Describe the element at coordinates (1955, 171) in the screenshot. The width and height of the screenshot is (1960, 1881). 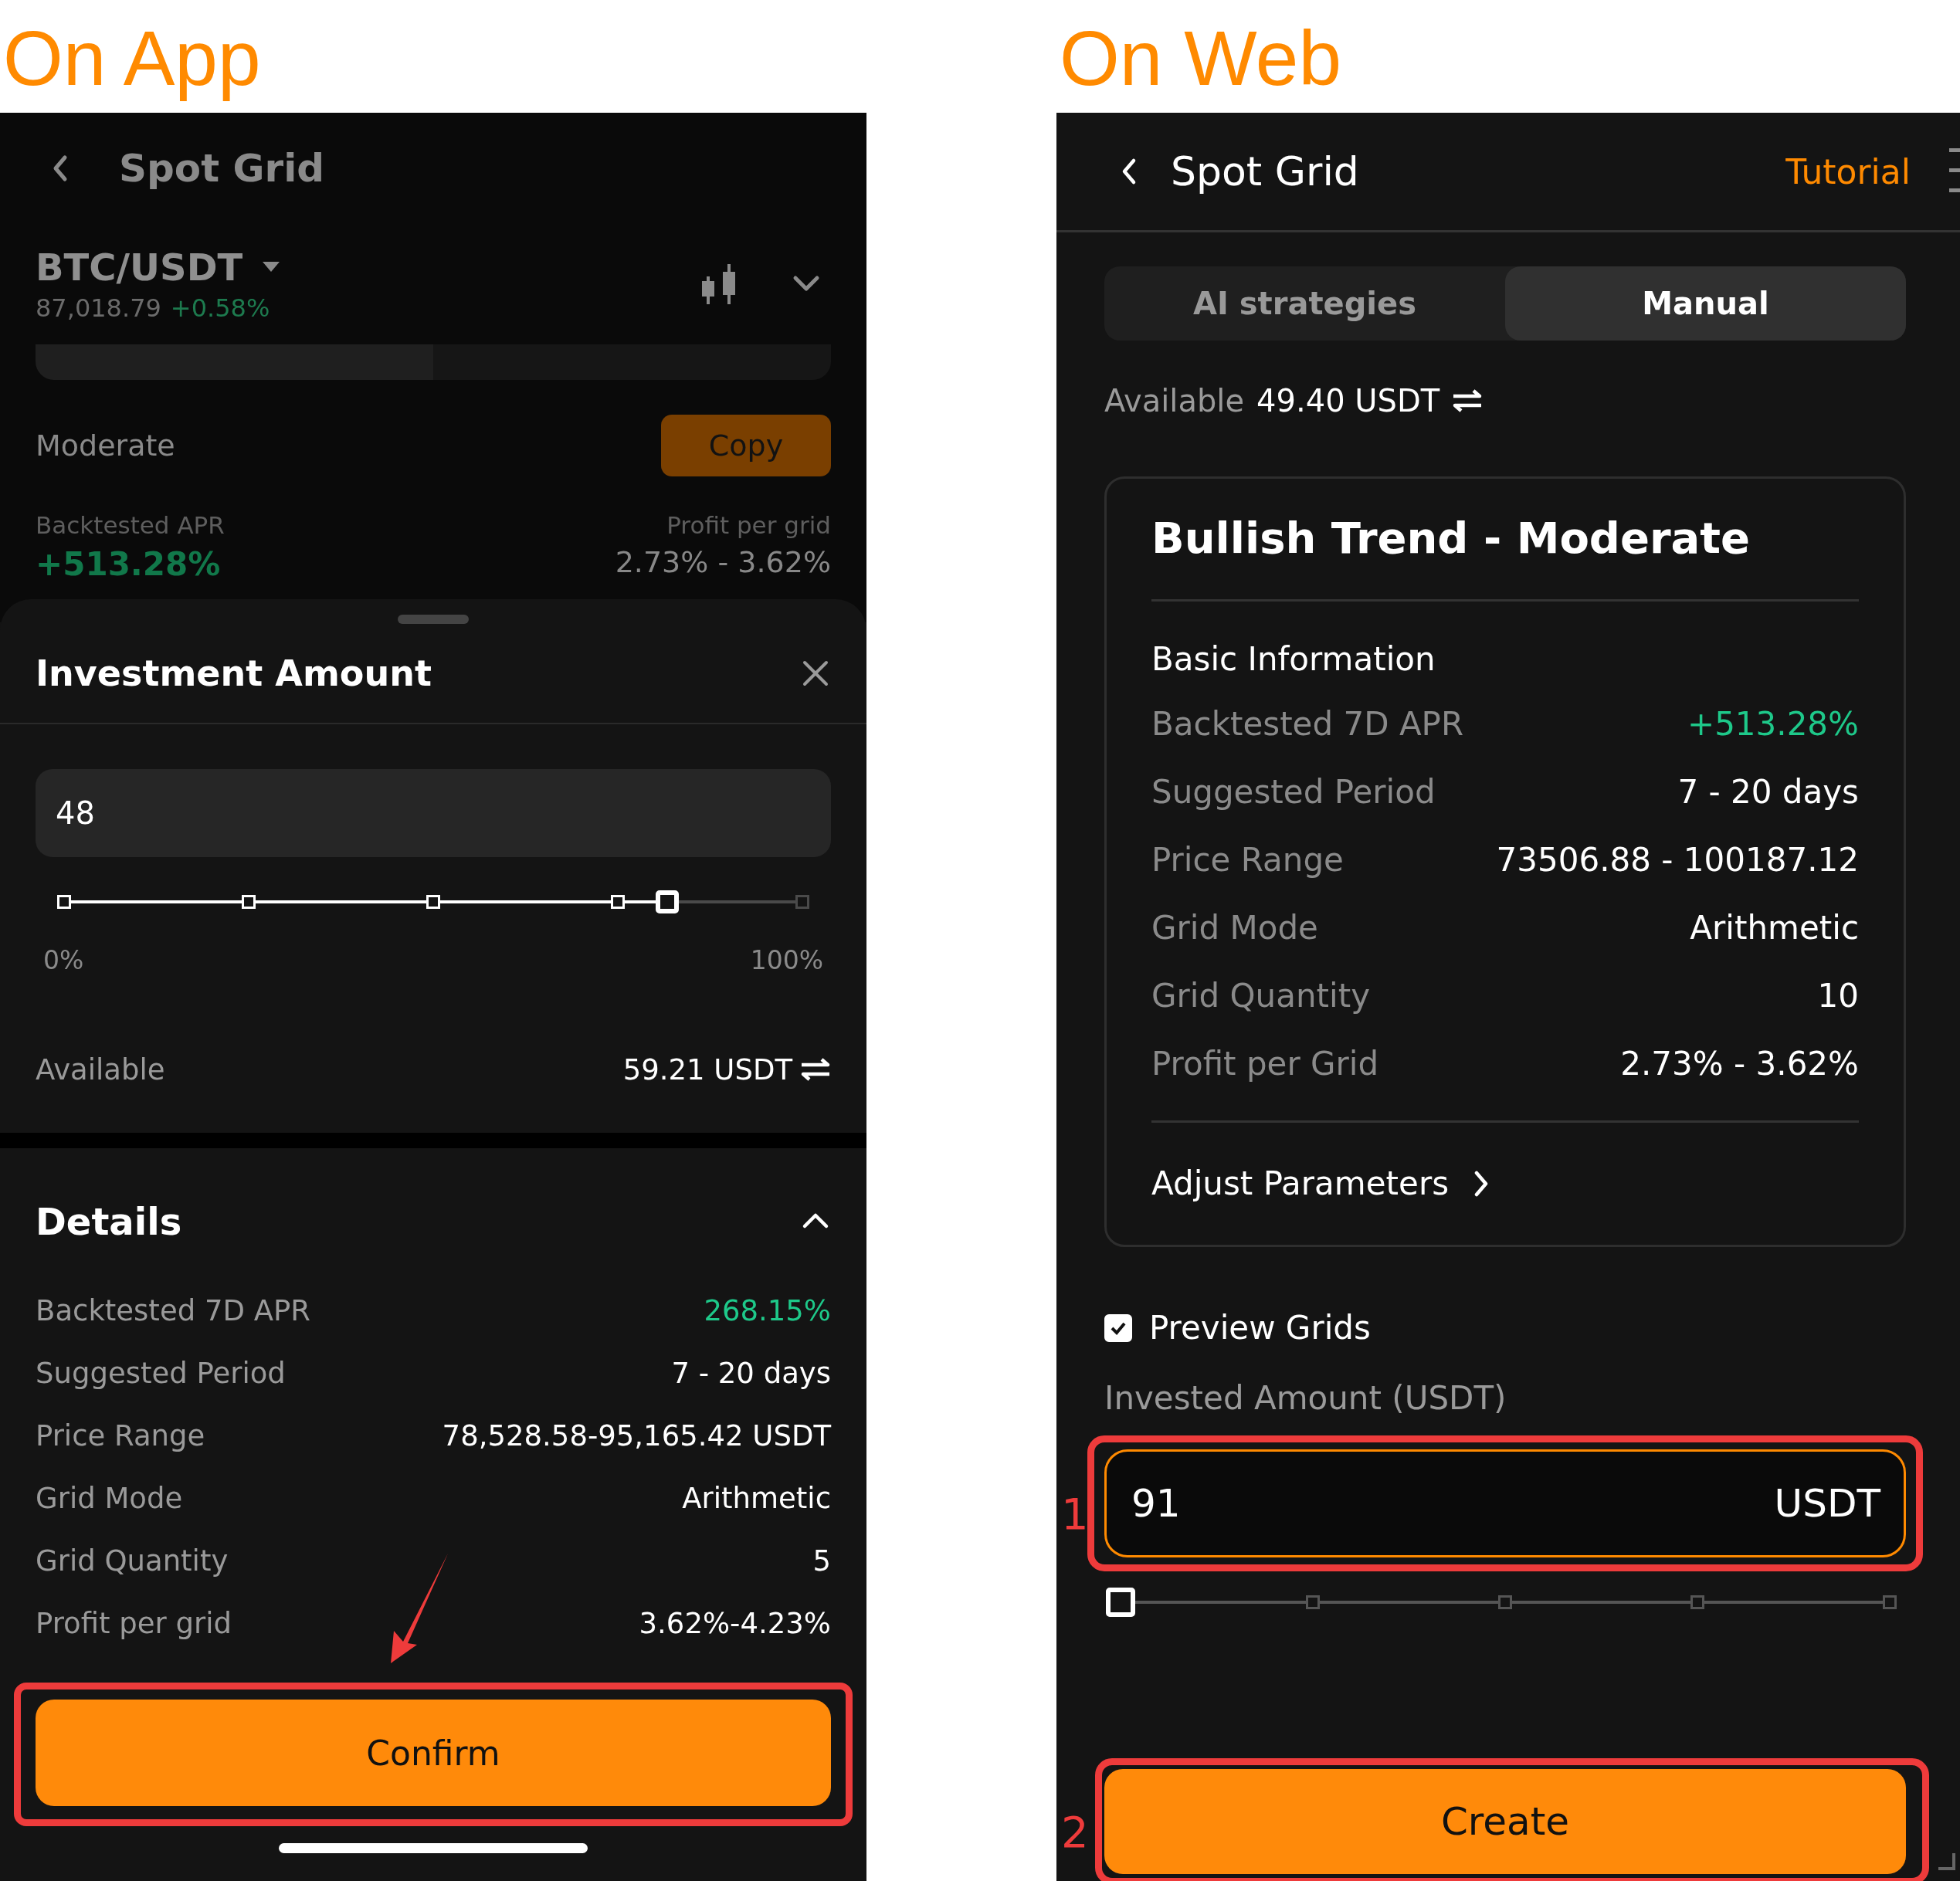
I see `menu-icon` at that location.